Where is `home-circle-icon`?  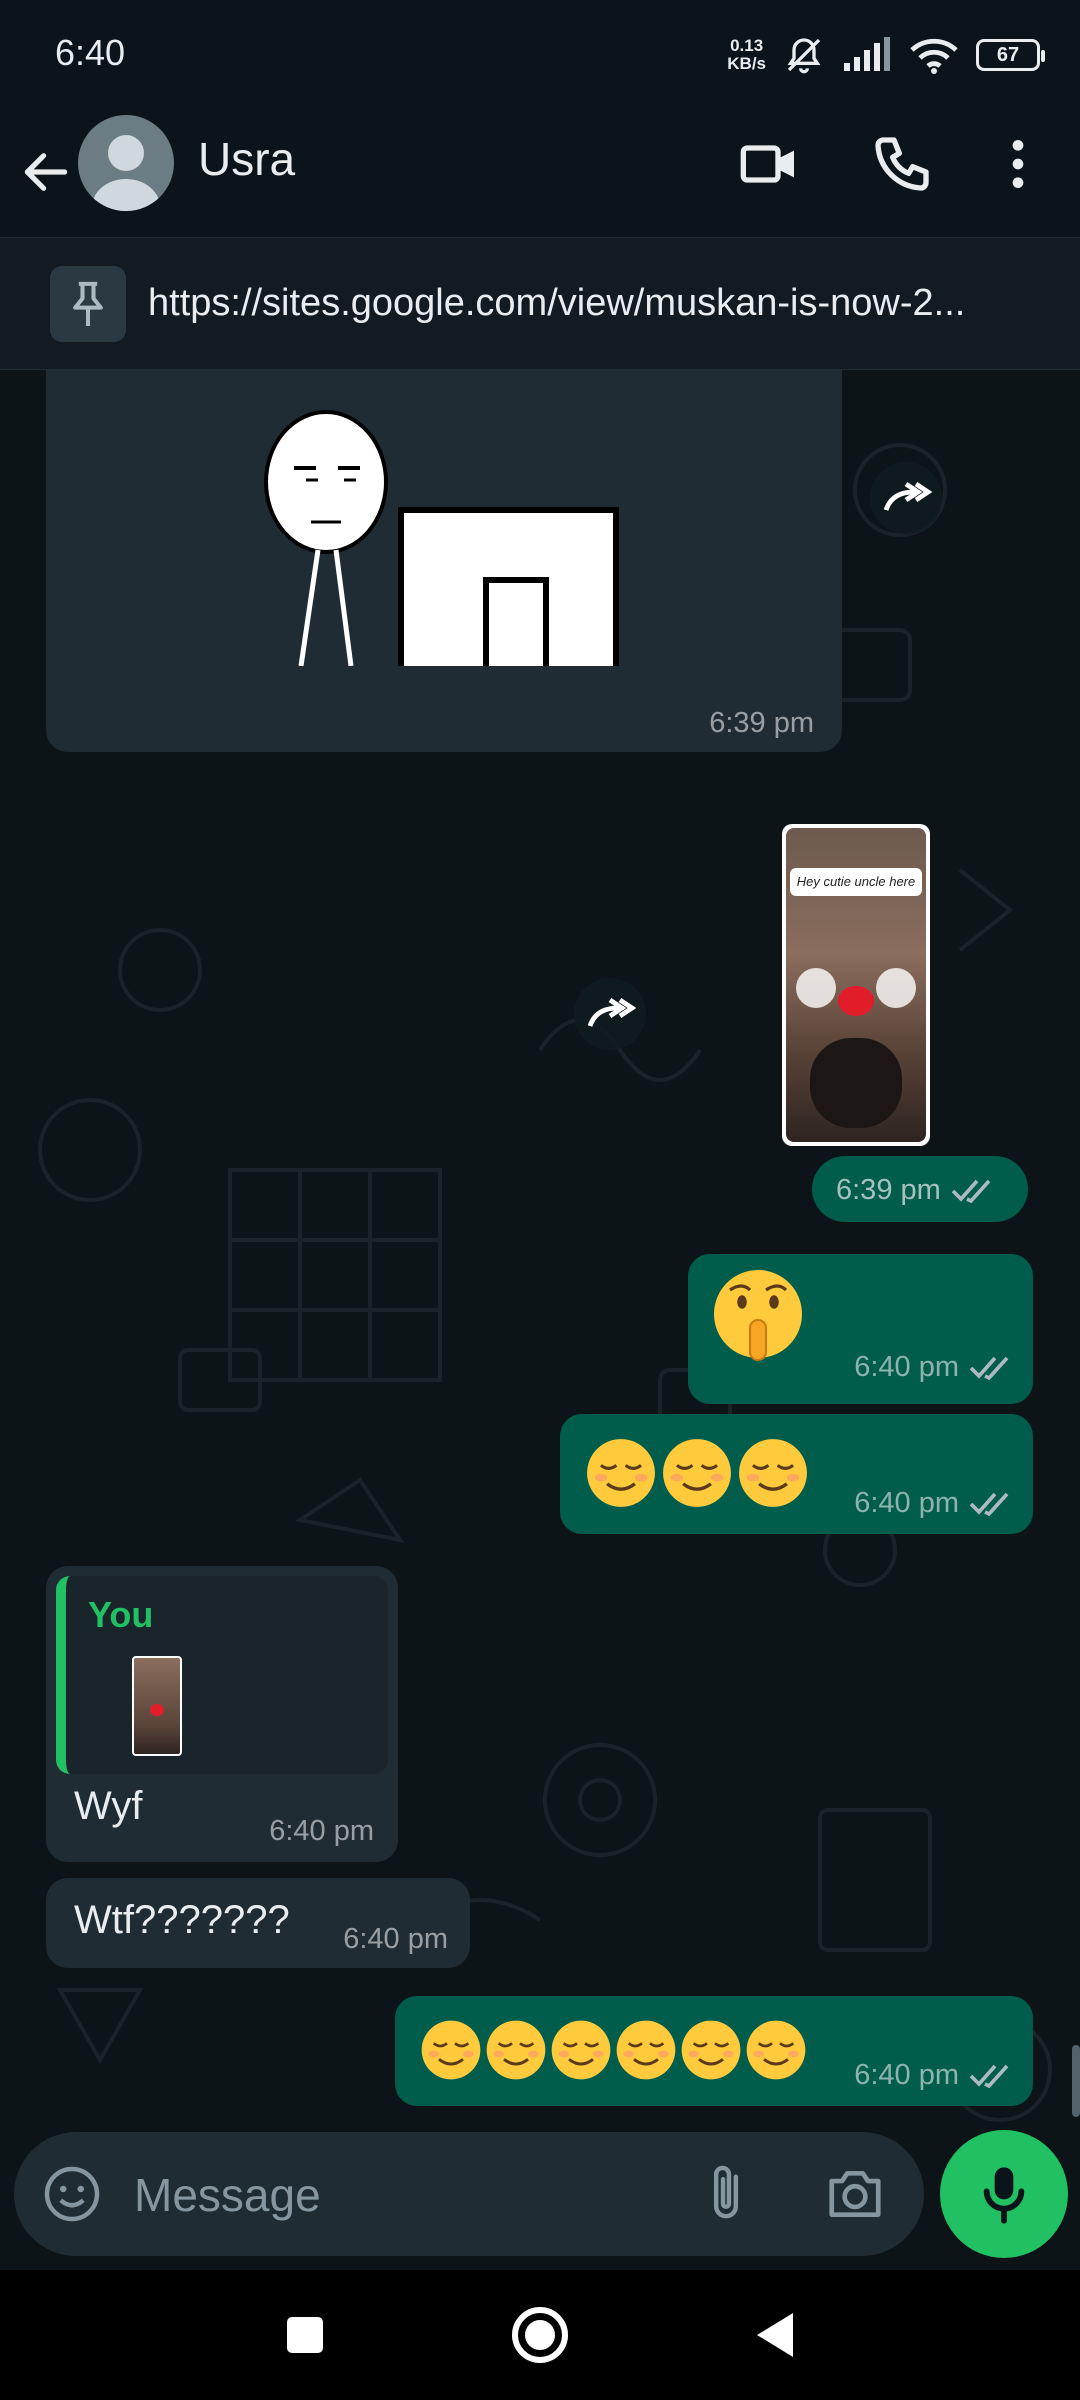
home-circle-icon is located at coordinates (540, 2335).